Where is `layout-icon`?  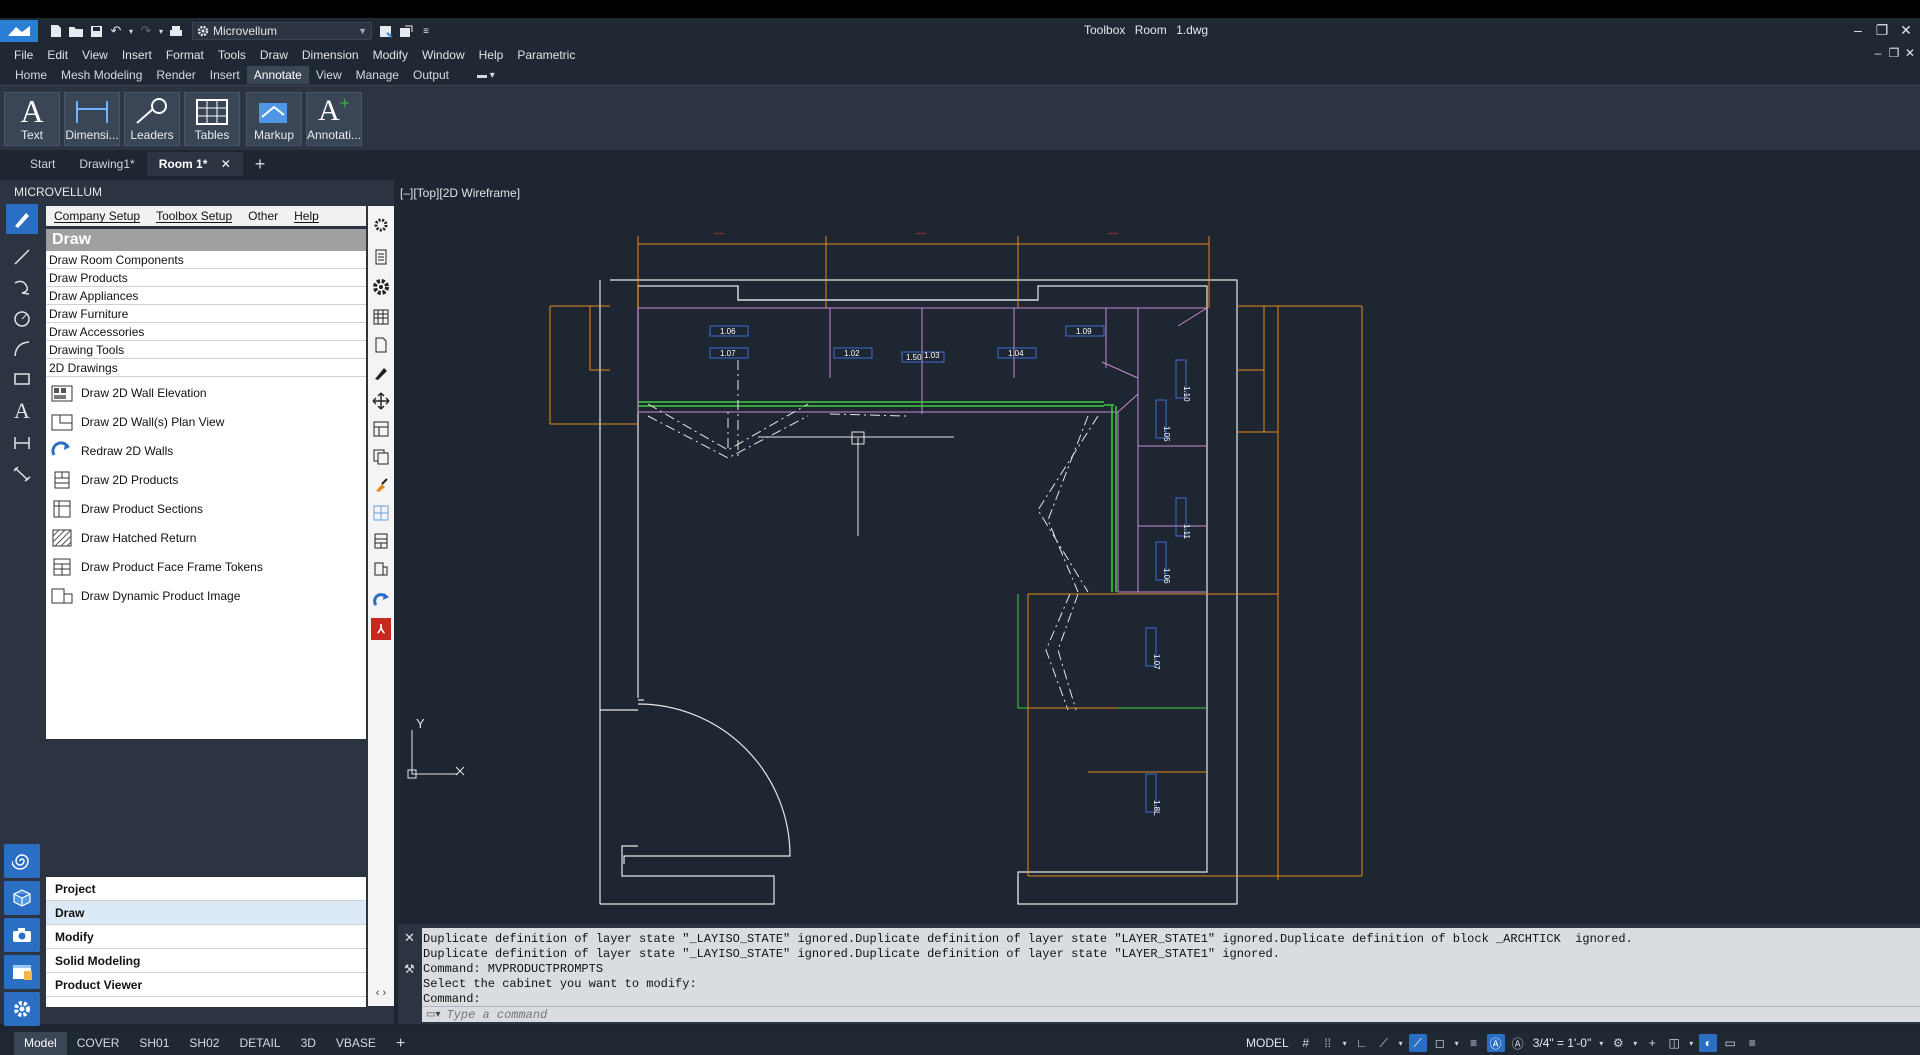 layout-icon is located at coordinates (381, 429).